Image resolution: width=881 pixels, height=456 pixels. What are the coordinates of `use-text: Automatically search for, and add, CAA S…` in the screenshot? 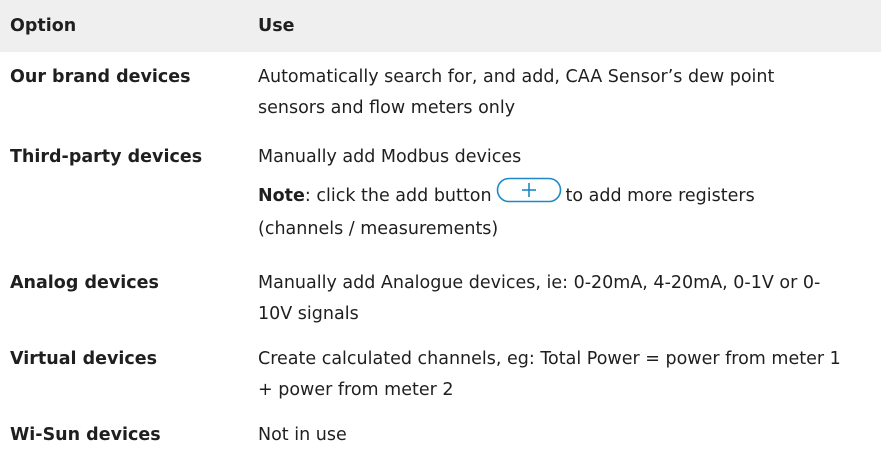 It's located at (516, 92).